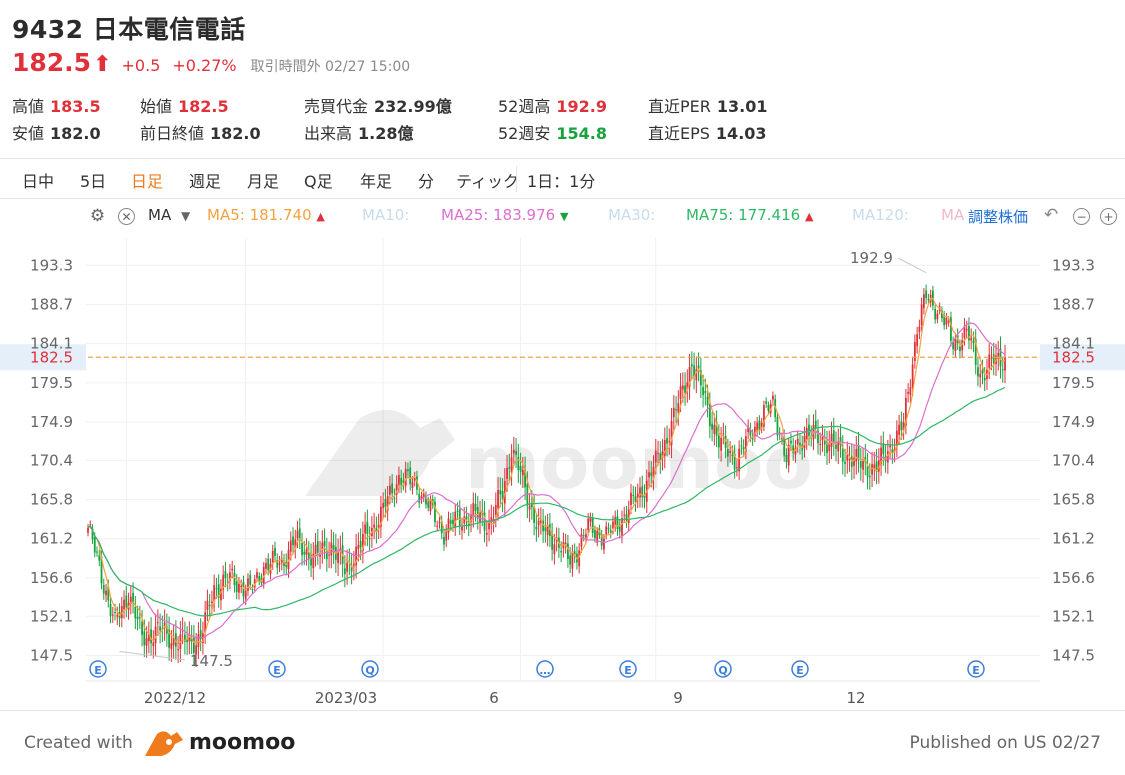  What do you see at coordinates (78, 743) in the screenshot?
I see `footer-created: Created with` at bounding box center [78, 743].